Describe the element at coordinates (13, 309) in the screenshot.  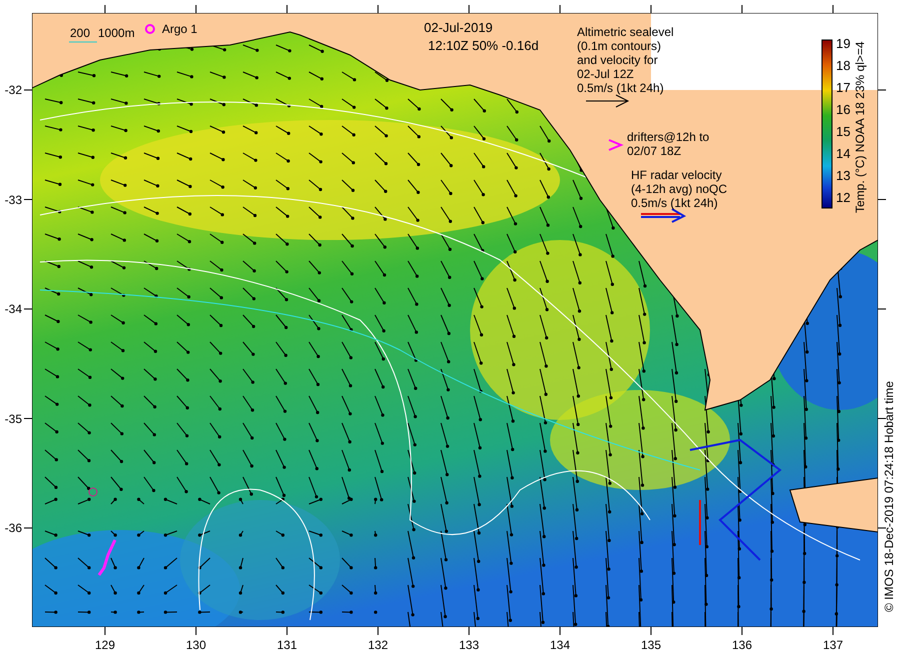
I see `y-axis-label: -34` at that location.